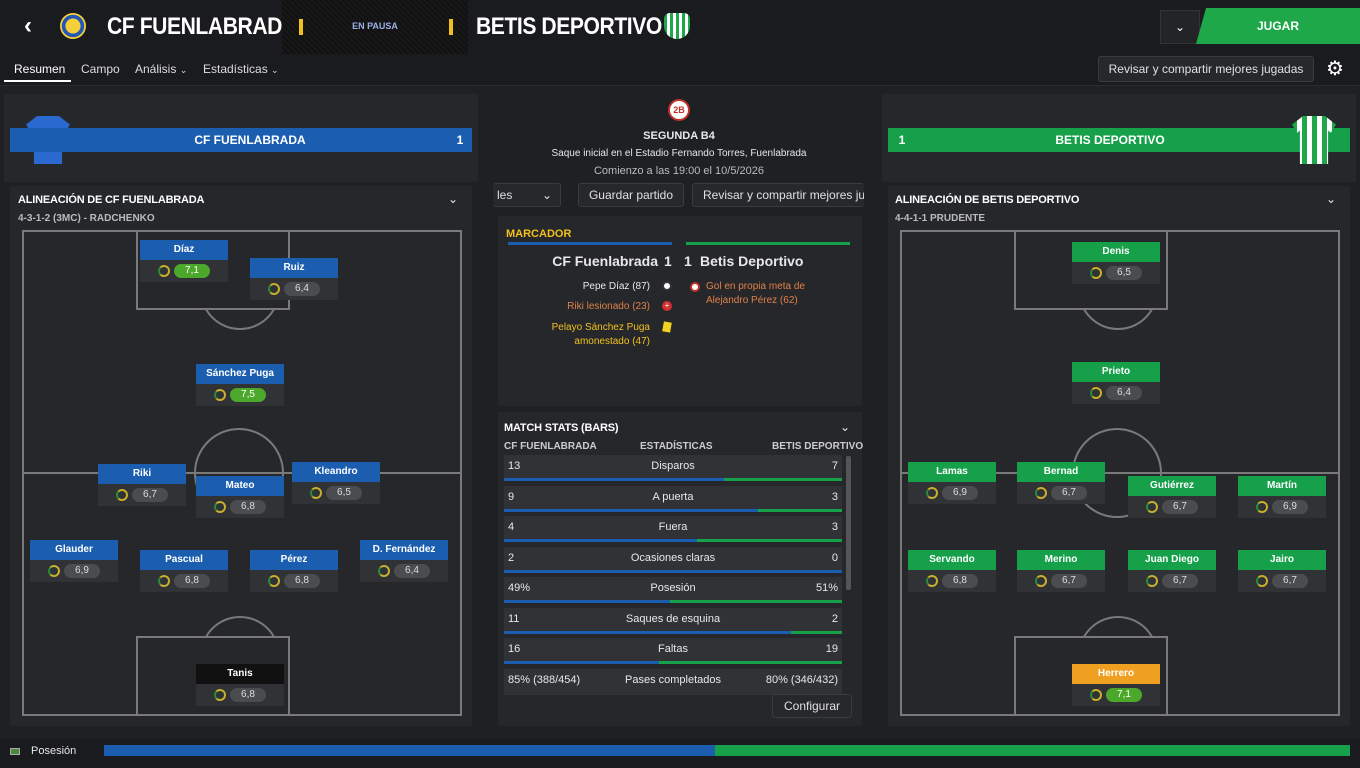 The image size is (1360, 768). What do you see at coordinates (616, 286) in the screenshot?
I see `home-event-goal: Pepe Díaz (87)` at bounding box center [616, 286].